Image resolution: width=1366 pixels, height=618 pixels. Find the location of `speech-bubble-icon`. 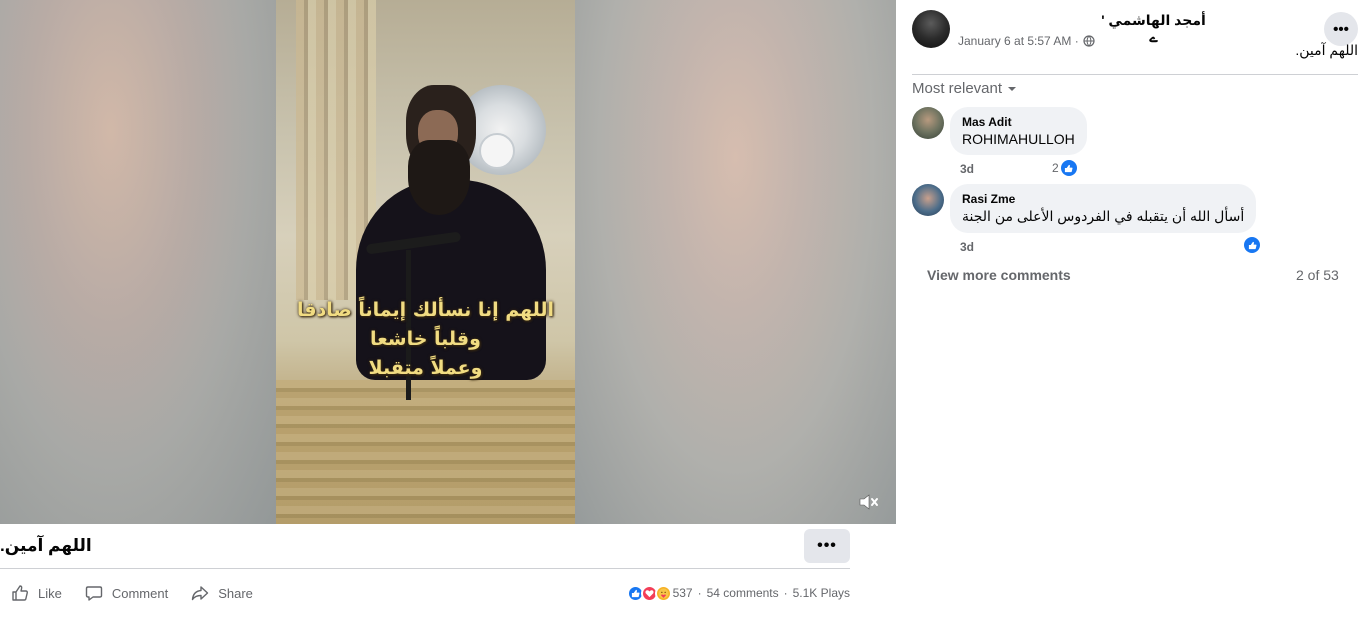

speech-bubble-icon is located at coordinates (94, 593).